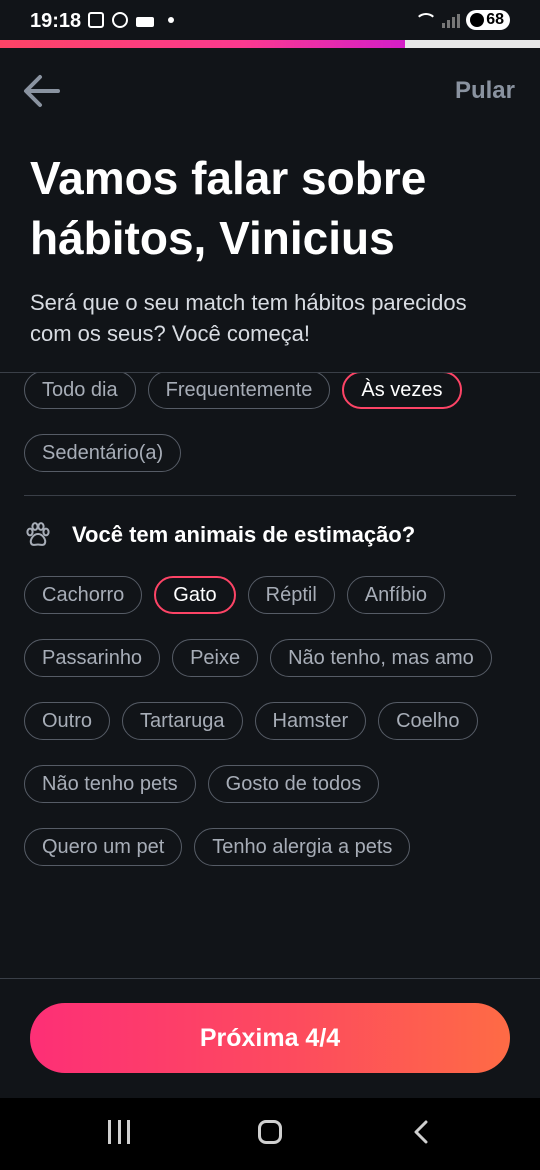  What do you see at coordinates (103, 453) in the screenshot?
I see `activity-chip-sedentario-a: Sedentário(a)` at bounding box center [103, 453].